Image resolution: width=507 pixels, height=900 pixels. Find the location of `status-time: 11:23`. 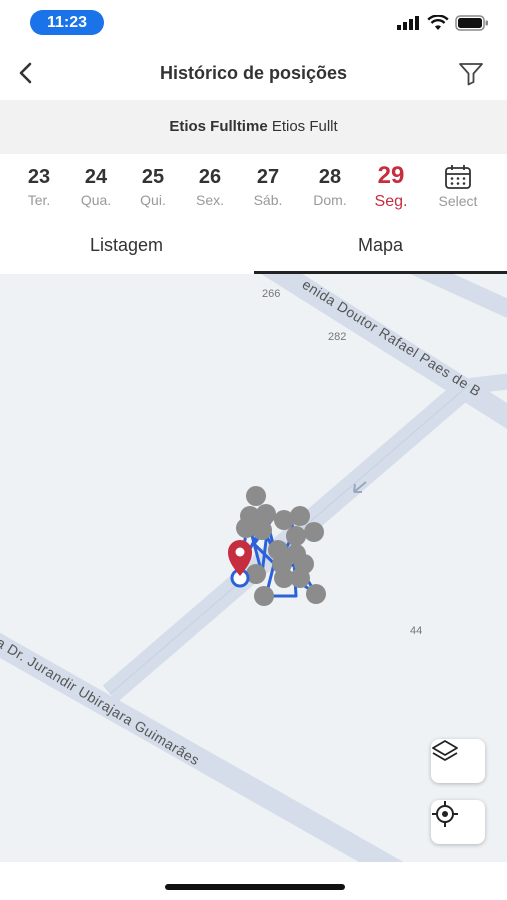

status-time: 11:23 is located at coordinates (67, 22).